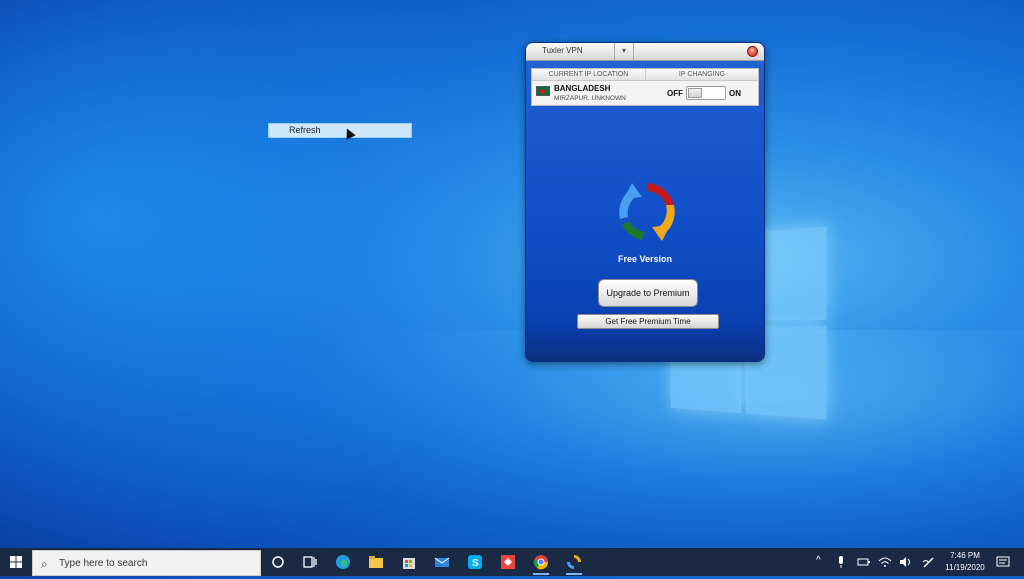 Image resolution: width=1024 pixels, height=579 pixels. What do you see at coordinates (103, 563) in the screenshot?
I see `search-placeholder: Type here to search` at bounding box center [103, 563].